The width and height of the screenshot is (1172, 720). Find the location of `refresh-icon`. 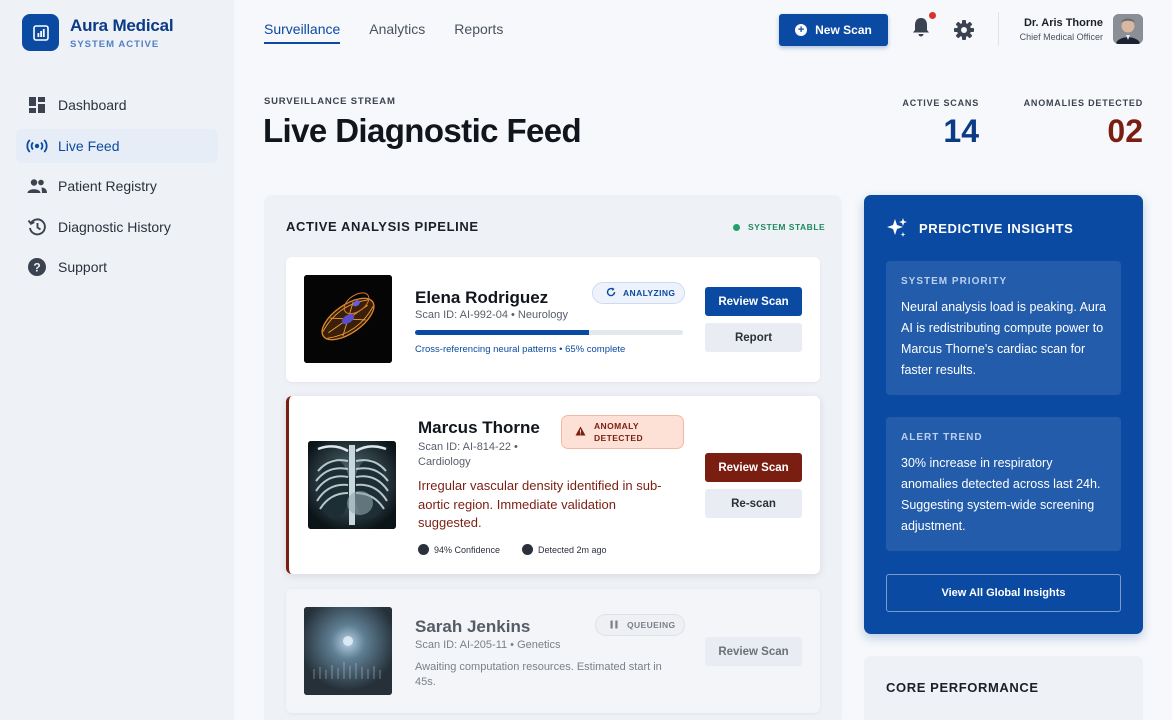

refresh-icon is located at coordinates (611, 293).